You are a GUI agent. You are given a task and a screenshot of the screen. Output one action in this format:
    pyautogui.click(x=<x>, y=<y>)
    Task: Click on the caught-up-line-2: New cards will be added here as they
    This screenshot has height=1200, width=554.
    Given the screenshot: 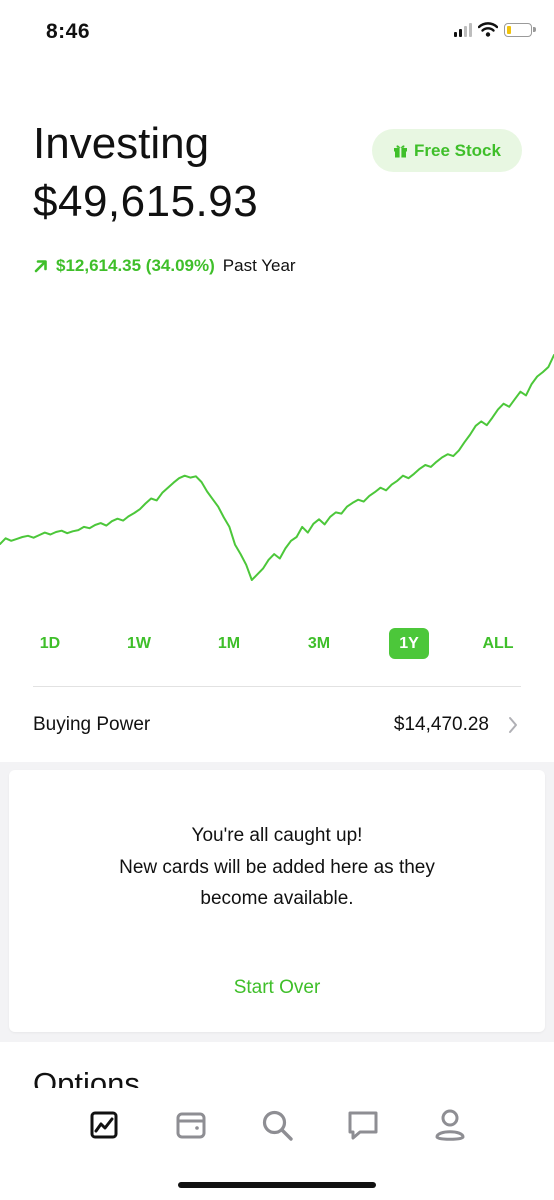 What is the action you would take?
    pyautogui.click(x=277, y=867)
    